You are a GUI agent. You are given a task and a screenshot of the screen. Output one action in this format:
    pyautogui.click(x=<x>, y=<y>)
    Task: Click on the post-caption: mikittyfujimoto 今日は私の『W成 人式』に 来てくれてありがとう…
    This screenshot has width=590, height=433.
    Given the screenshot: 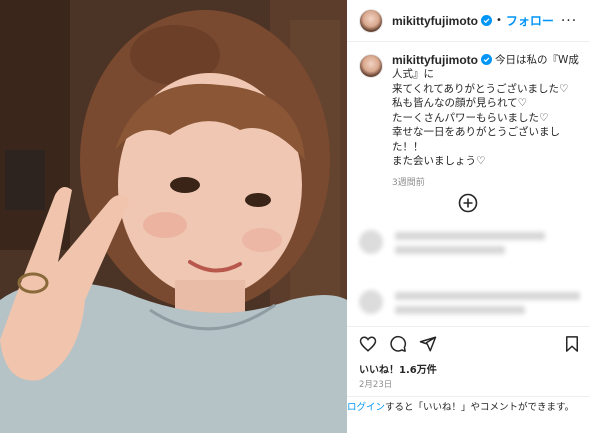 What is the action you would take?
    pyautogui.click(x=471, y=120)
    